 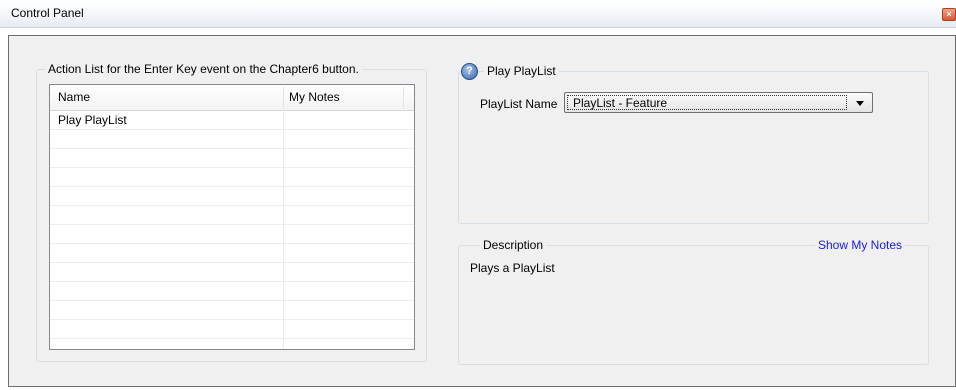 I want to click on title-bar: Control Panel ×, so click(x=478, y=14).